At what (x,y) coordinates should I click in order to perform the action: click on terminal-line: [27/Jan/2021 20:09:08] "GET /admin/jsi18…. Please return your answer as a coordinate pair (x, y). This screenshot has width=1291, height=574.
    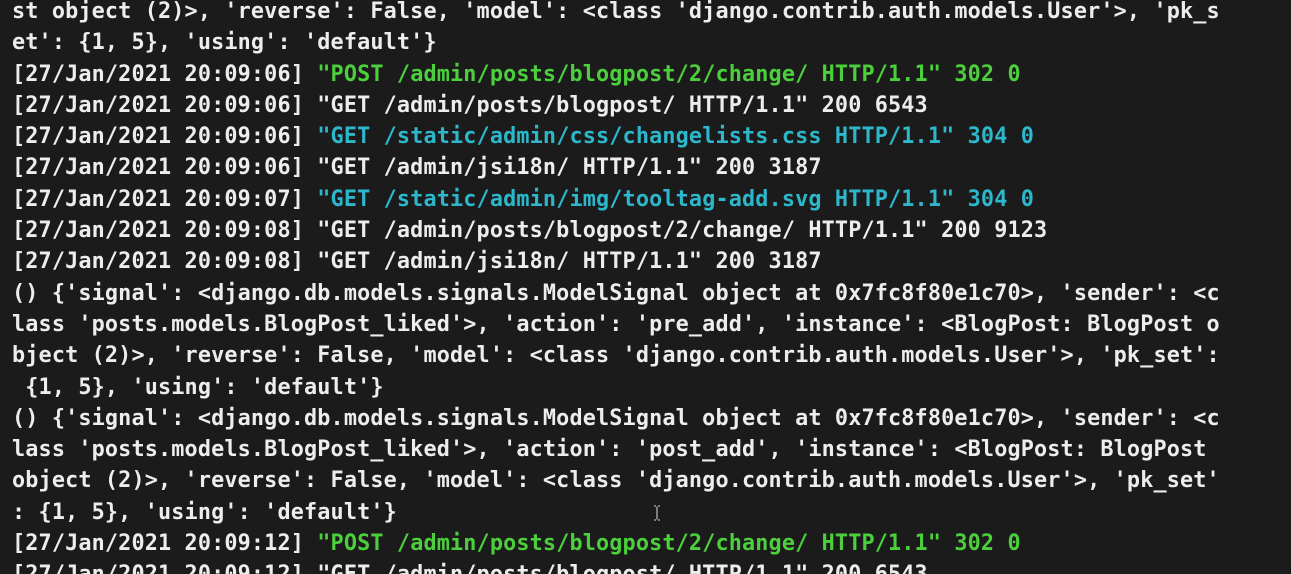
    Looking at the image, I should click on (648, 261).